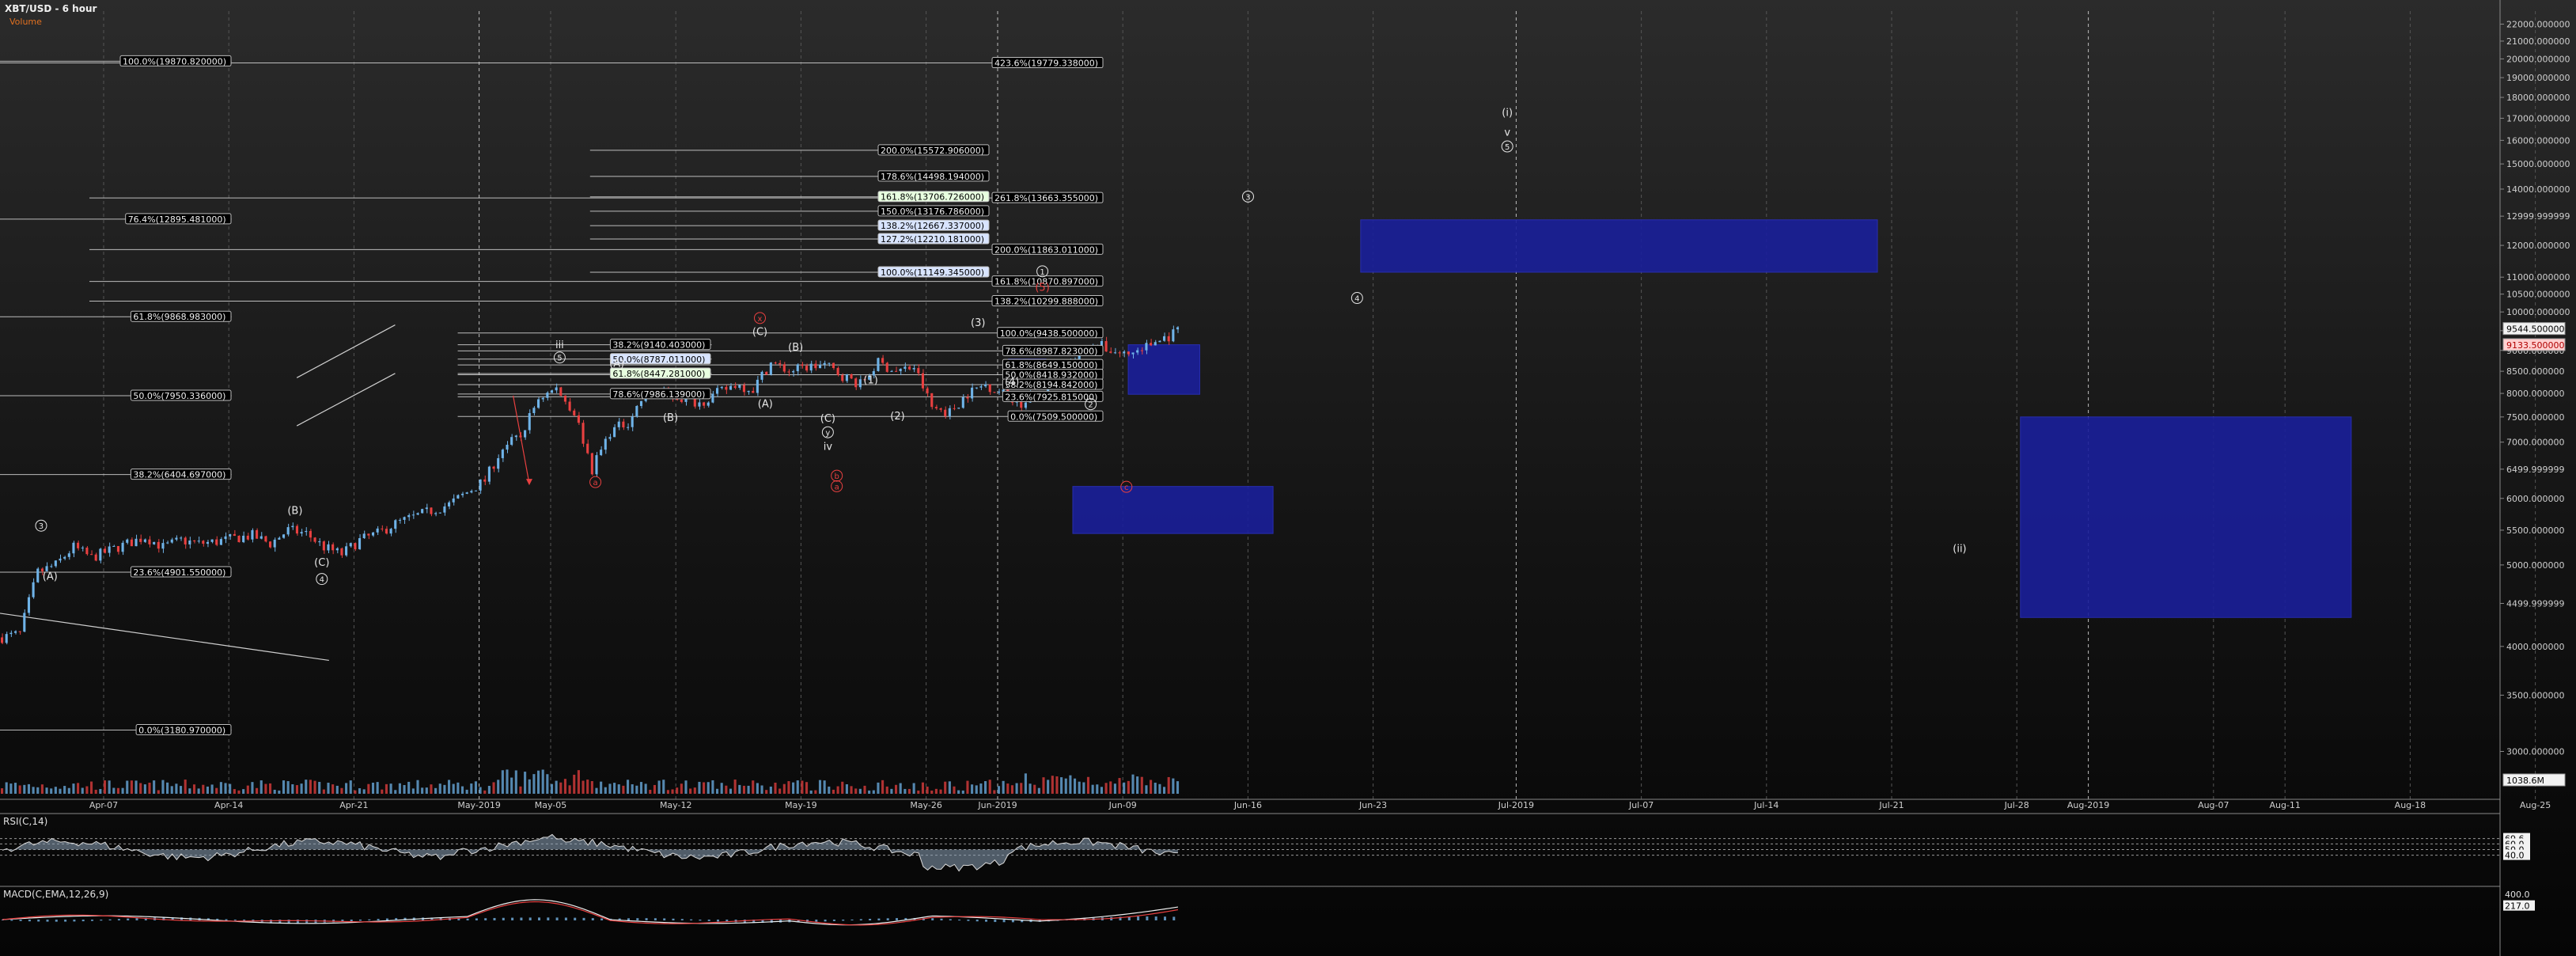 The image size is (2576, 956). I want to click on fib-left-label: 76.4%(12895.481000), so click(177, 219).